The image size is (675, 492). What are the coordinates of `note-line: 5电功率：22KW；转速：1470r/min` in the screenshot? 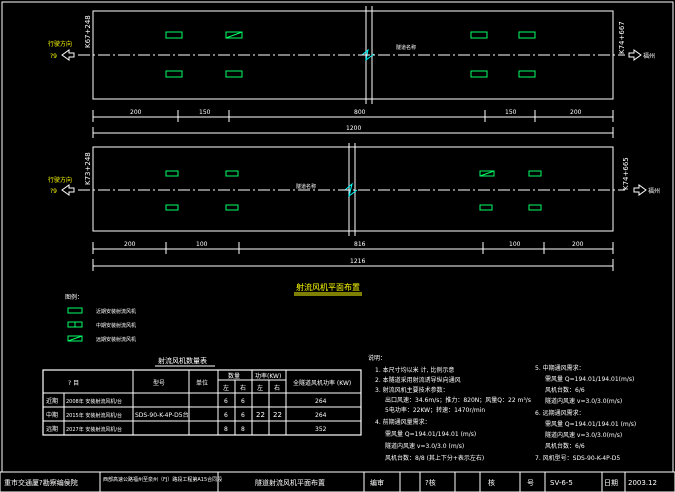 It's located at (435, 410).